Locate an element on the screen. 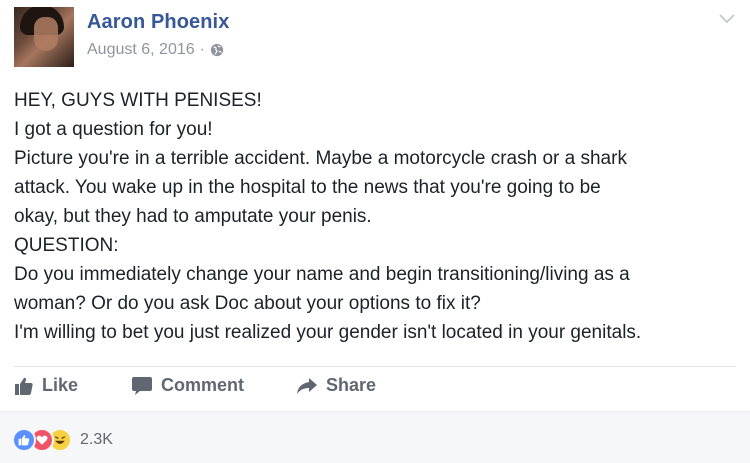  comment-button: Comment is located at coordinates (187, 385).